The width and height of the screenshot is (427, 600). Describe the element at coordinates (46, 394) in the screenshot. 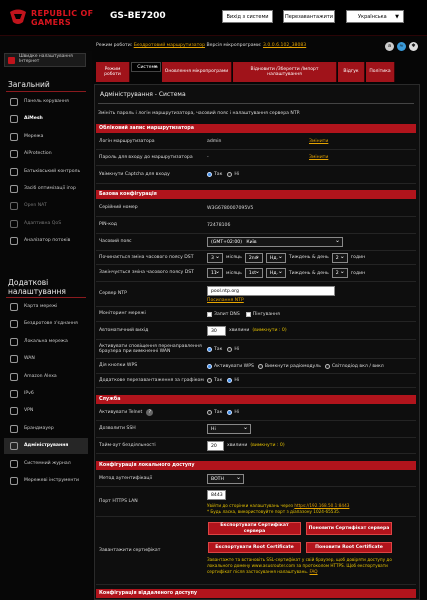

I see `sidebar-item-advanced-6: IPv6` at that location.